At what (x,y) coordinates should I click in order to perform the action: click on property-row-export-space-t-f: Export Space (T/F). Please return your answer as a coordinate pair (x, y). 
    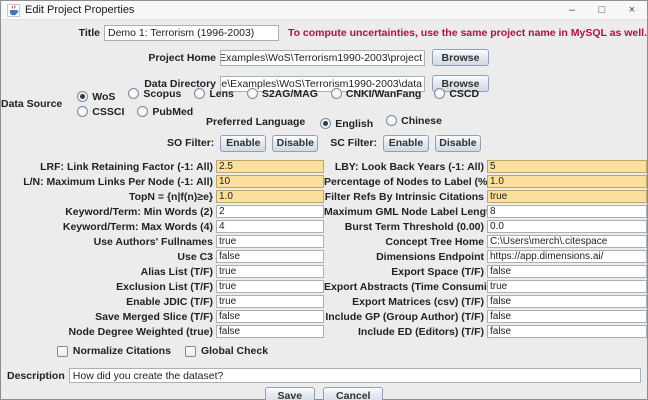
    Looking at the image, I should click on (485, 271).